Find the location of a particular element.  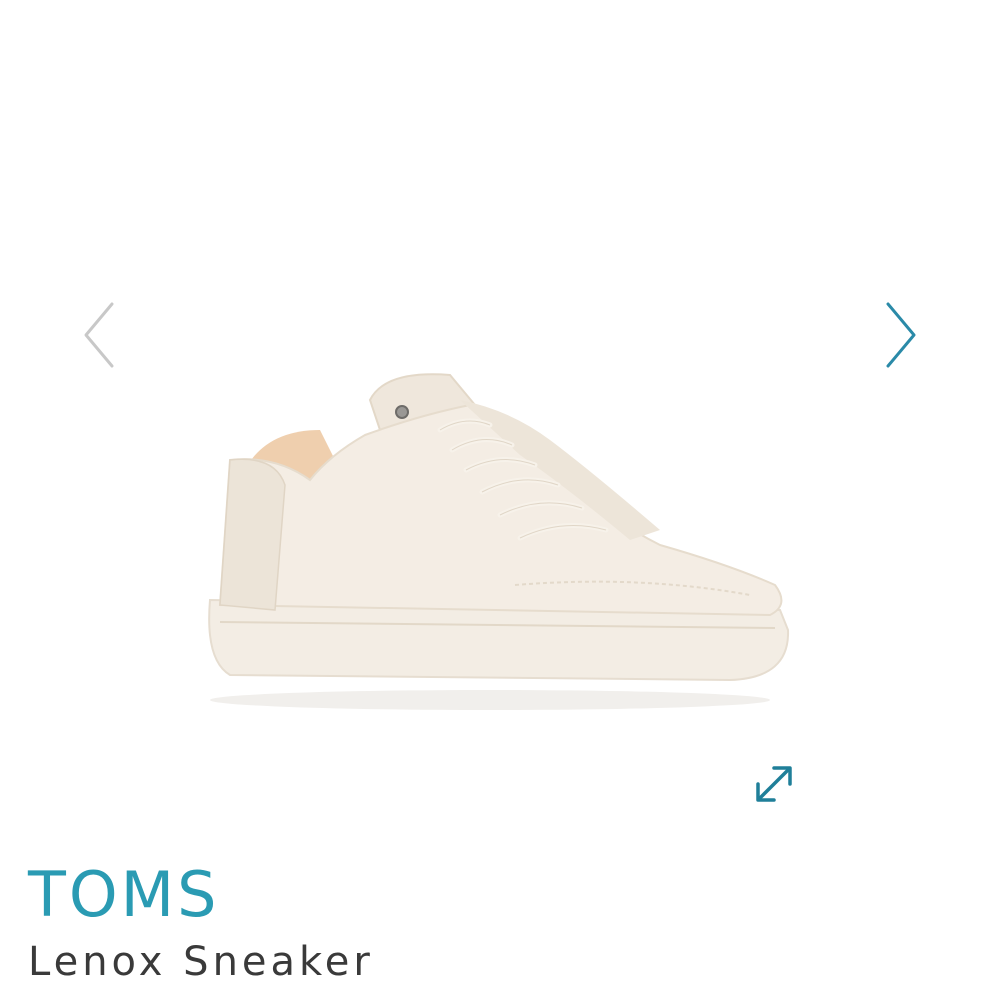

product-title: Lenox Sneaker is located at coordinates (201, 962).